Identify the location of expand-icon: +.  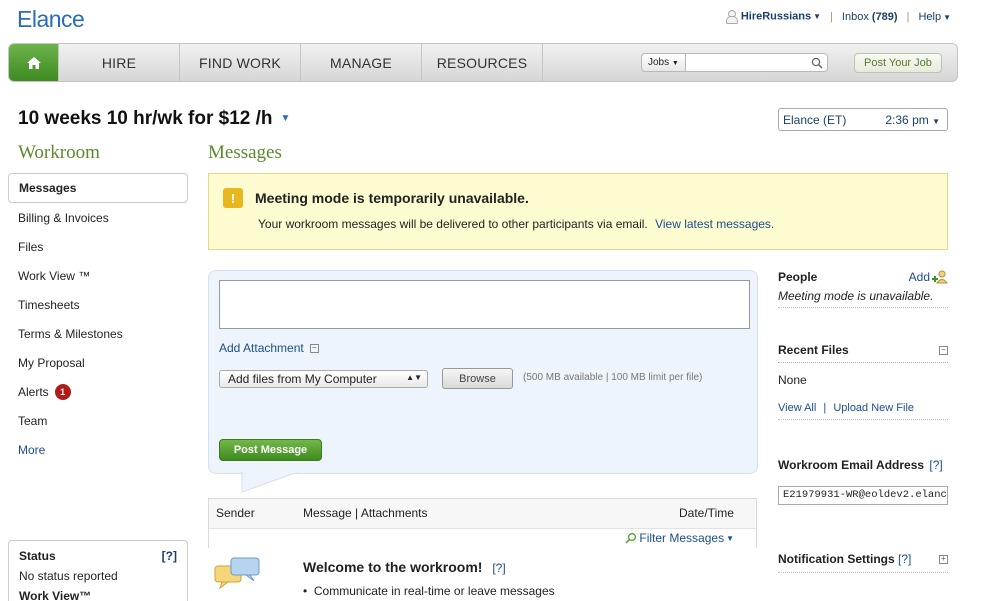
(943, 559).